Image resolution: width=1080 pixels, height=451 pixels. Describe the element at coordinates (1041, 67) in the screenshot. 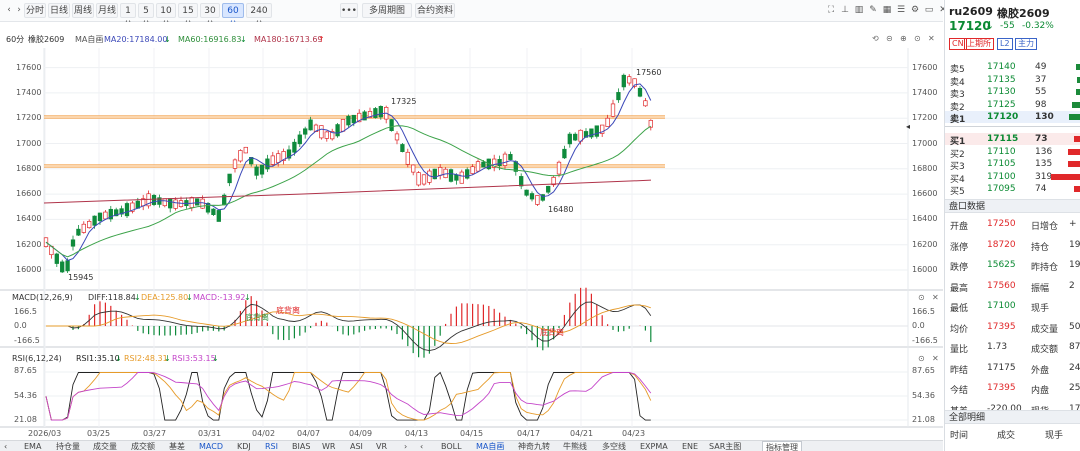

I see `ask-vol-0: 49` at that location.